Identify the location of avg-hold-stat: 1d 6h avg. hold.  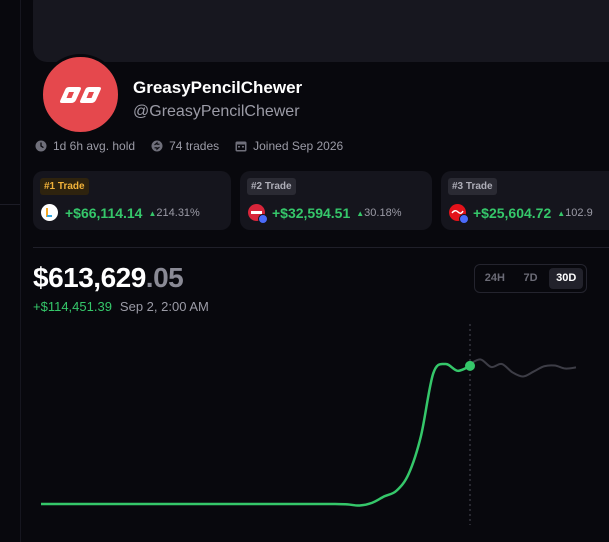
(85, 146).